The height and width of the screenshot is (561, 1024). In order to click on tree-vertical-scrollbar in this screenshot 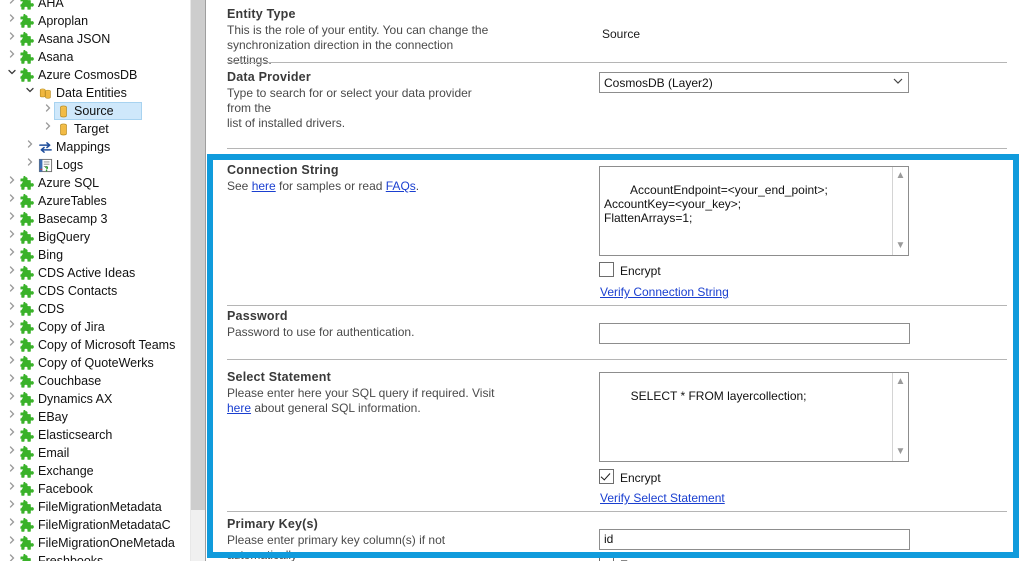, I will do `click(198, 280)`.